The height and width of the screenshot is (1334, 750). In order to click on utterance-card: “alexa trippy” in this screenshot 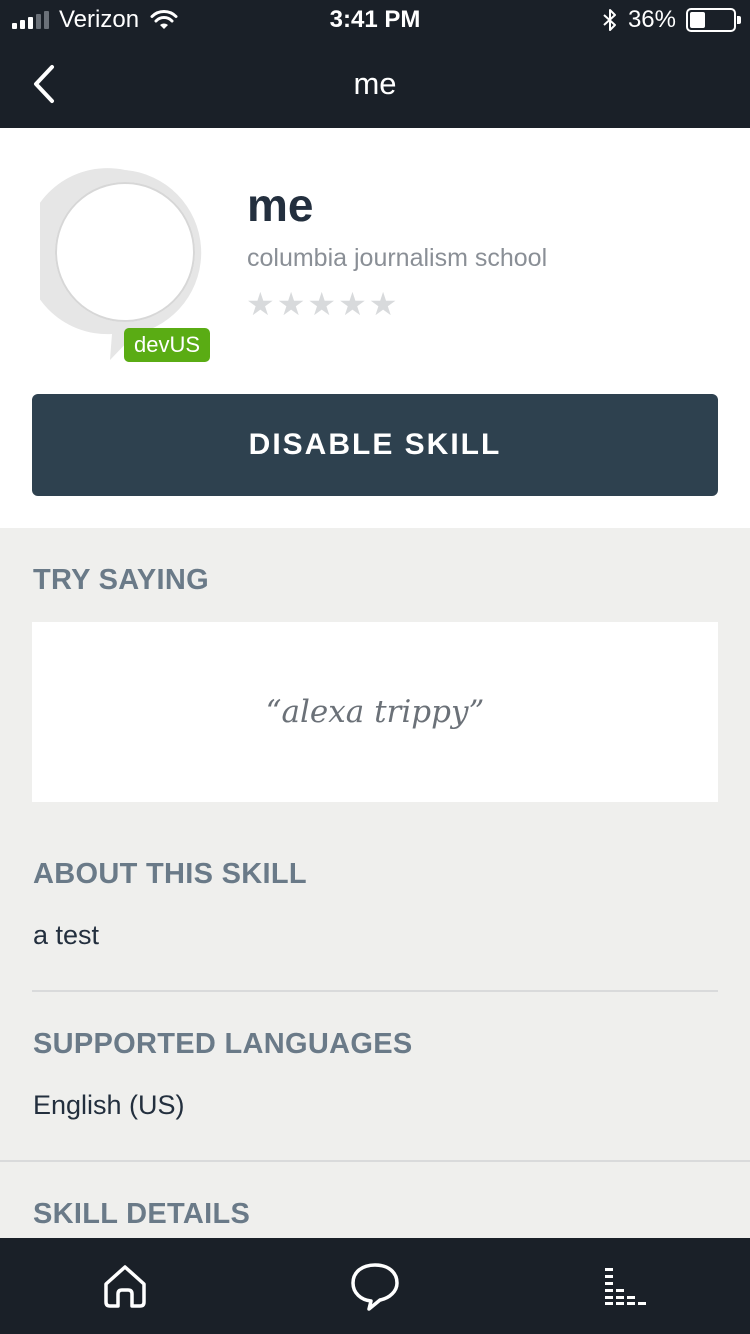, I will do `click(375, 712)`.